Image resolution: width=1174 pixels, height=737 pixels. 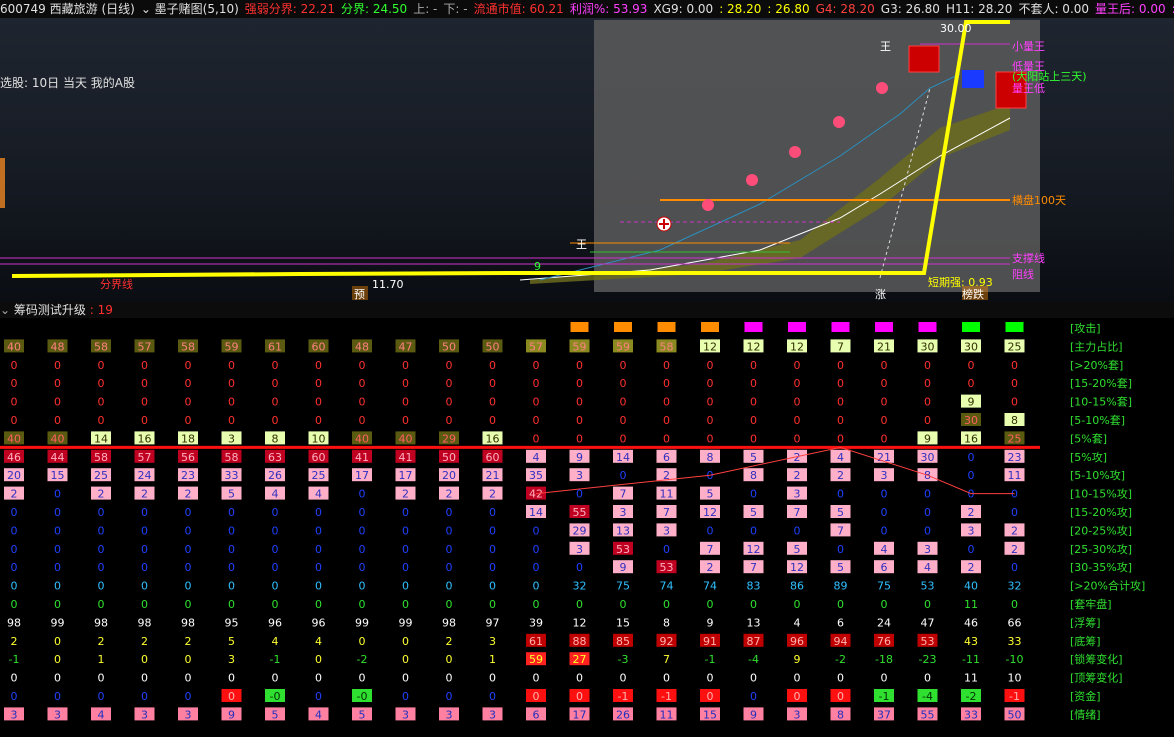 I want to click on table-cell: 94, so click(x=841, y=641).